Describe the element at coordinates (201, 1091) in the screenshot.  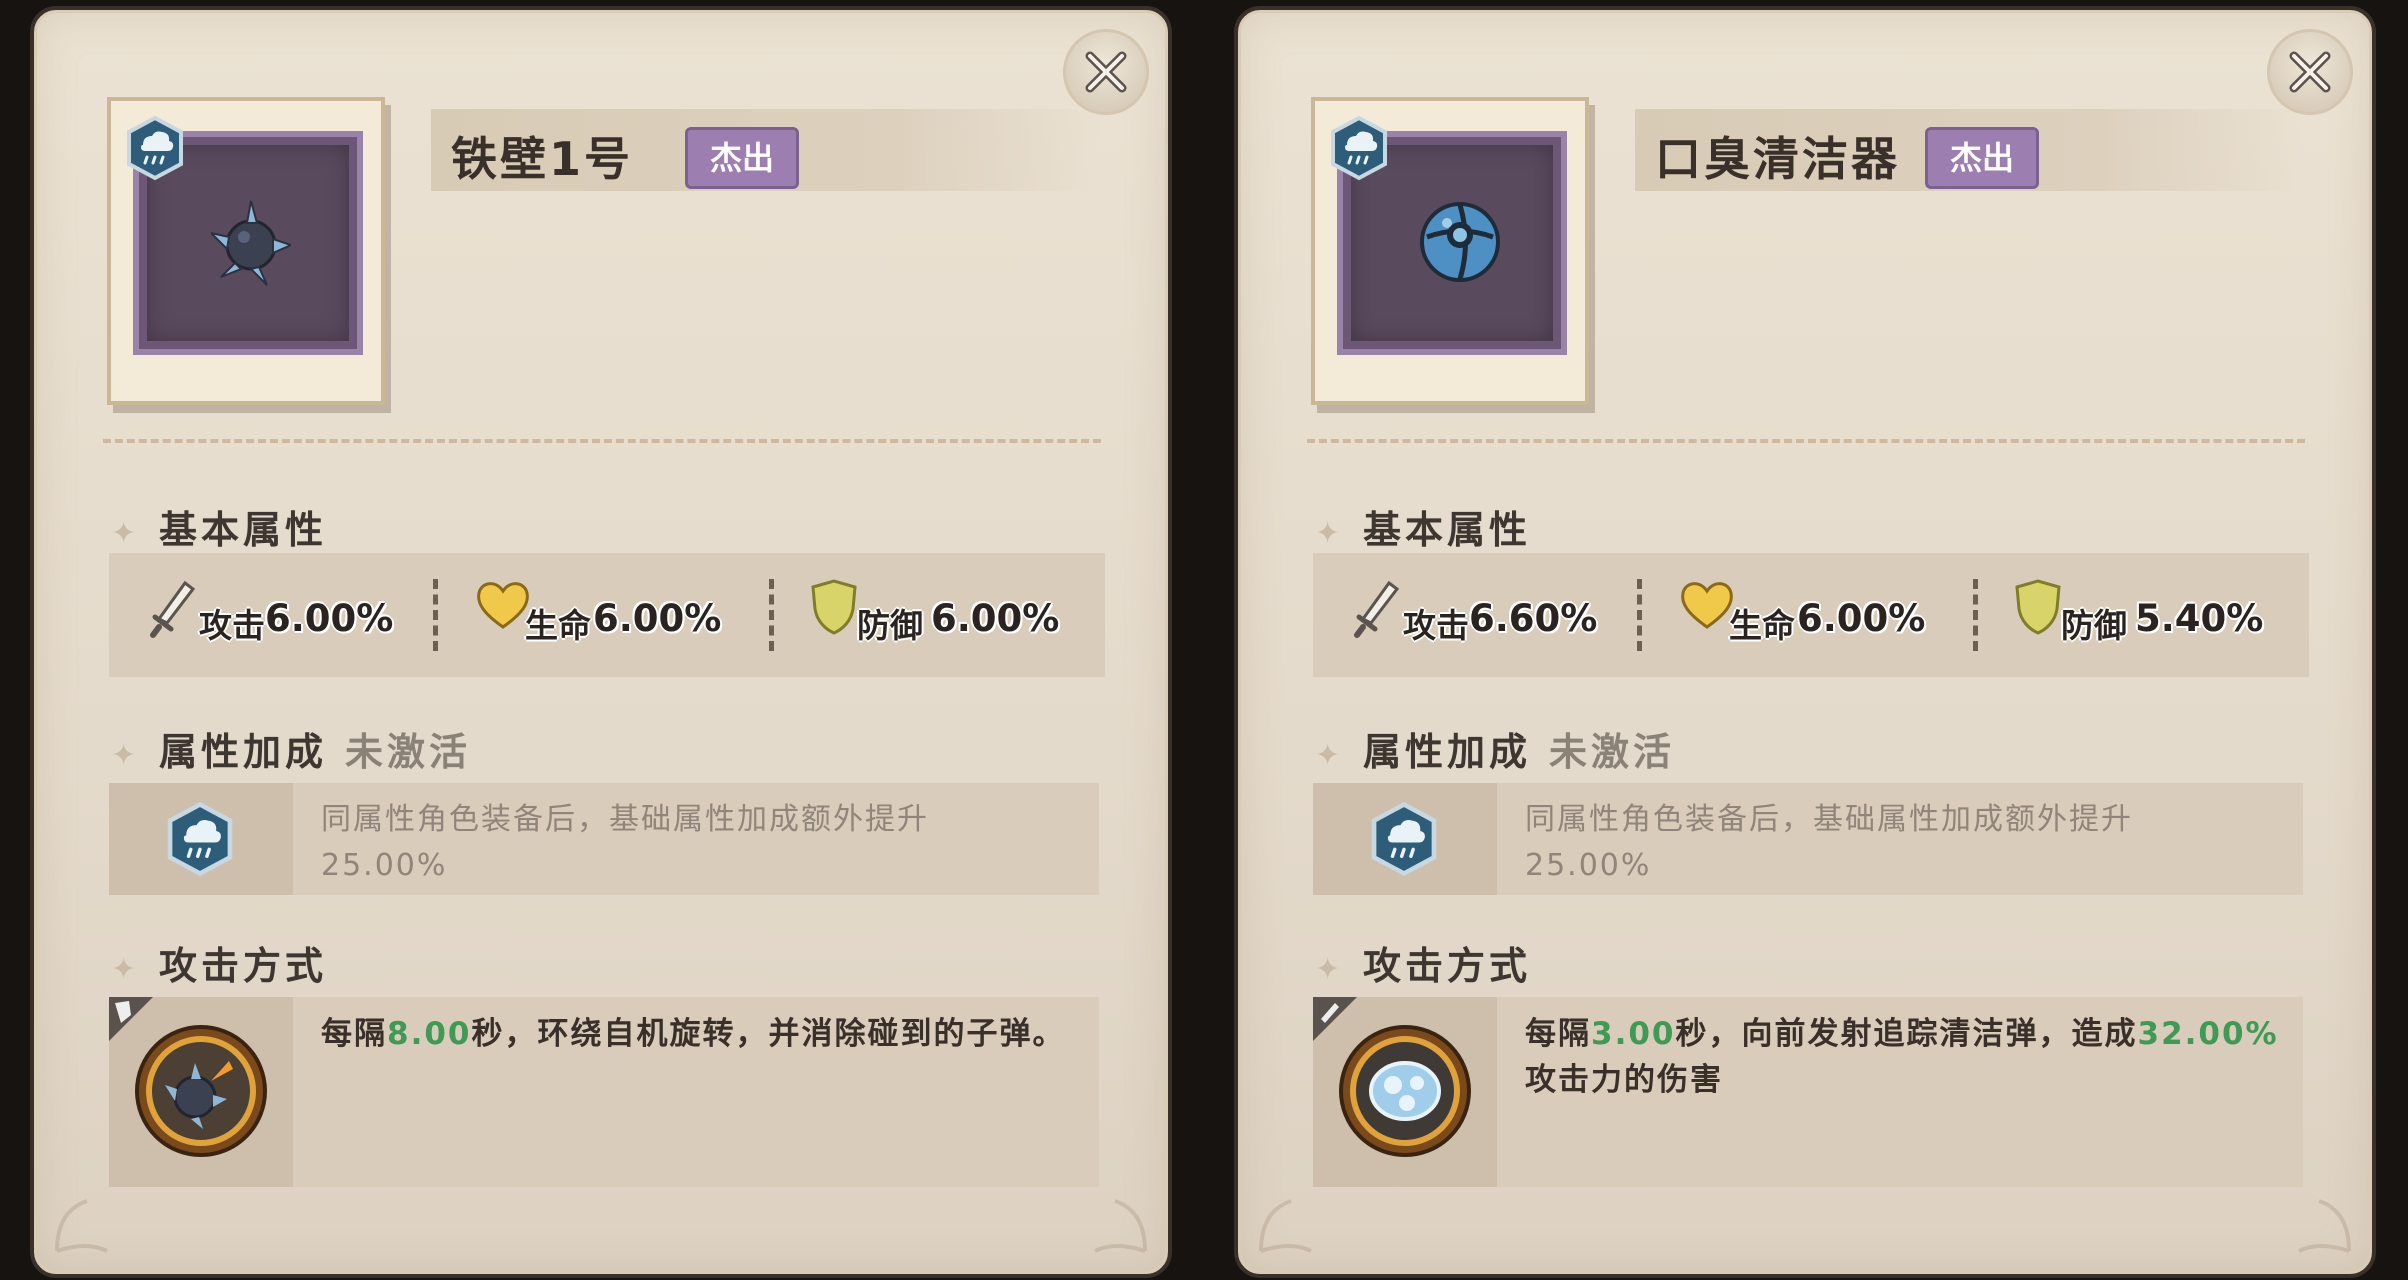
I see `spiked-ball-medal-icon` at that location.